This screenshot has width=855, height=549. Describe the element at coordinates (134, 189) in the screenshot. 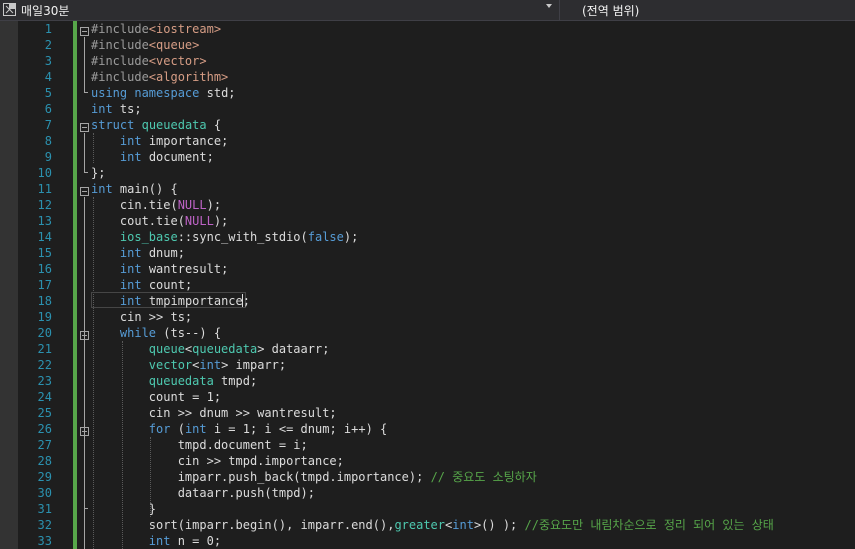

I see `code-text: int main() {` at that location.